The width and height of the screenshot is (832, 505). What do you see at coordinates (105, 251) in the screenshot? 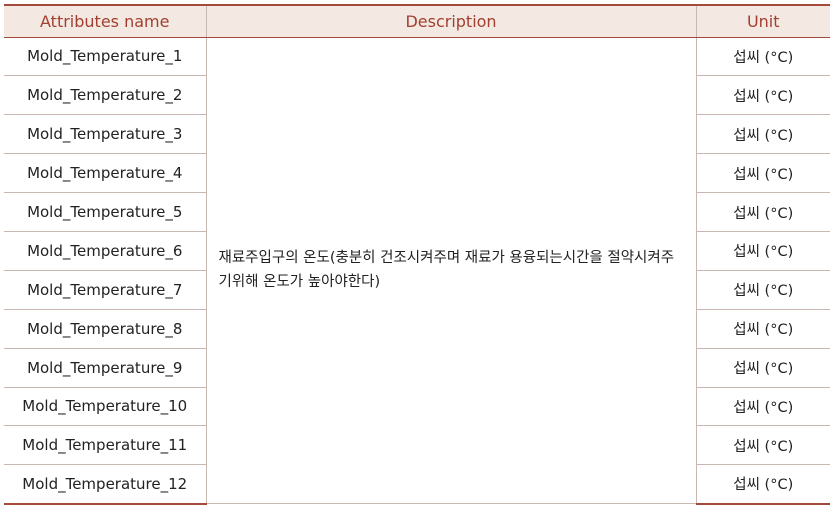
I see `attribute-name-cell: Mold_Temperature_6` at bounding box center [105, 251].